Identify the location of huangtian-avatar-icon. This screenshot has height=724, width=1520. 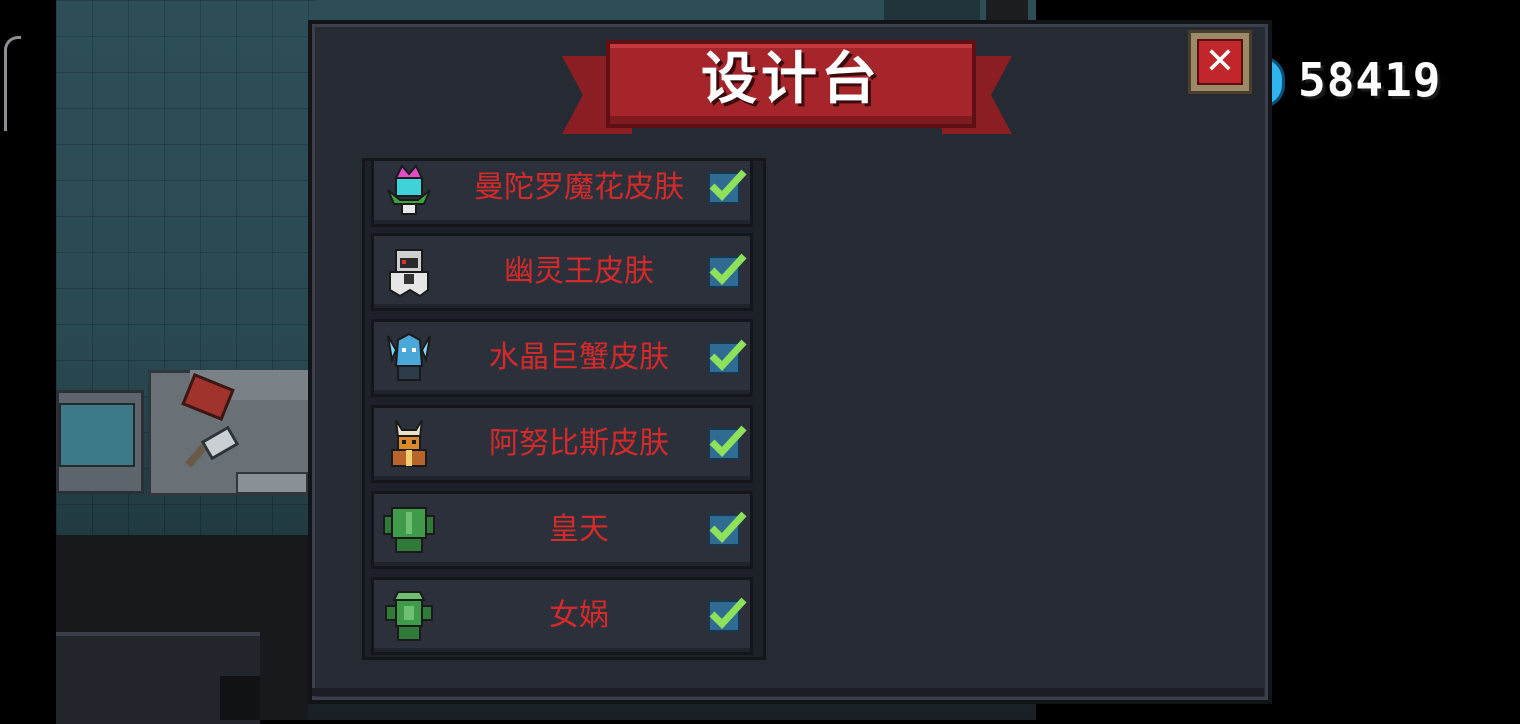
(409, 530).